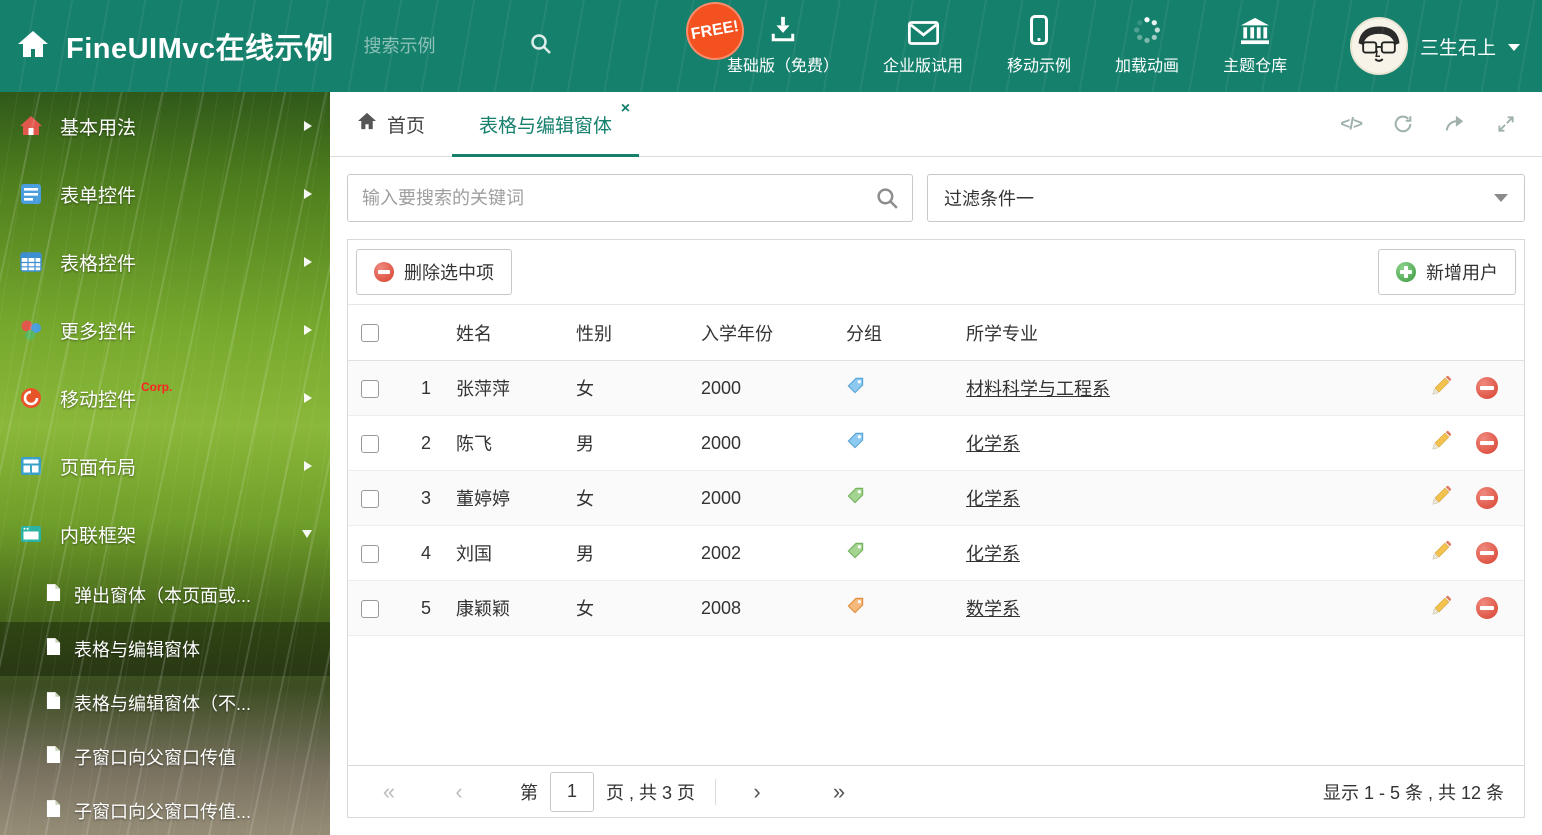 The height and width of the screenshot is (835, 1542). Describe the element at coordinates (546, 124) in the screenshot. I see `tab-grid-edit-window: 表格与编辑窗体 ×` at that location.